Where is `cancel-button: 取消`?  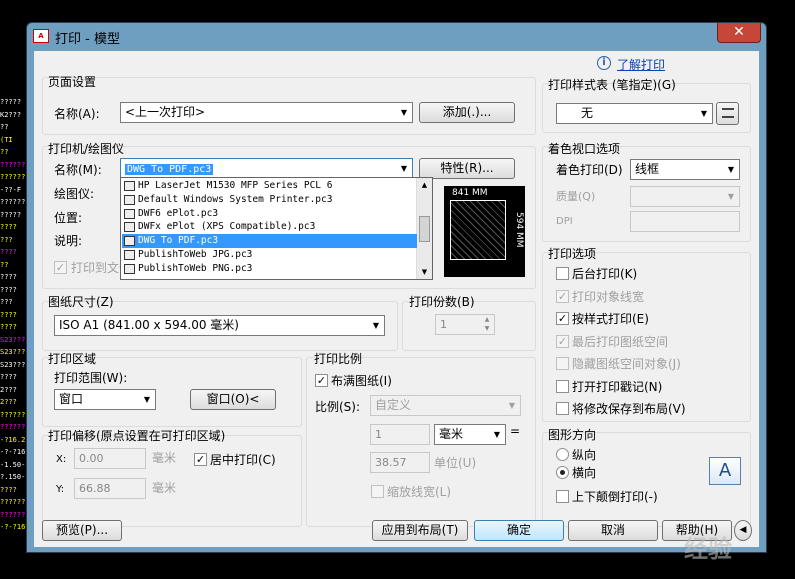 cancel-button: 取消 is located at coordinates (613, 530).